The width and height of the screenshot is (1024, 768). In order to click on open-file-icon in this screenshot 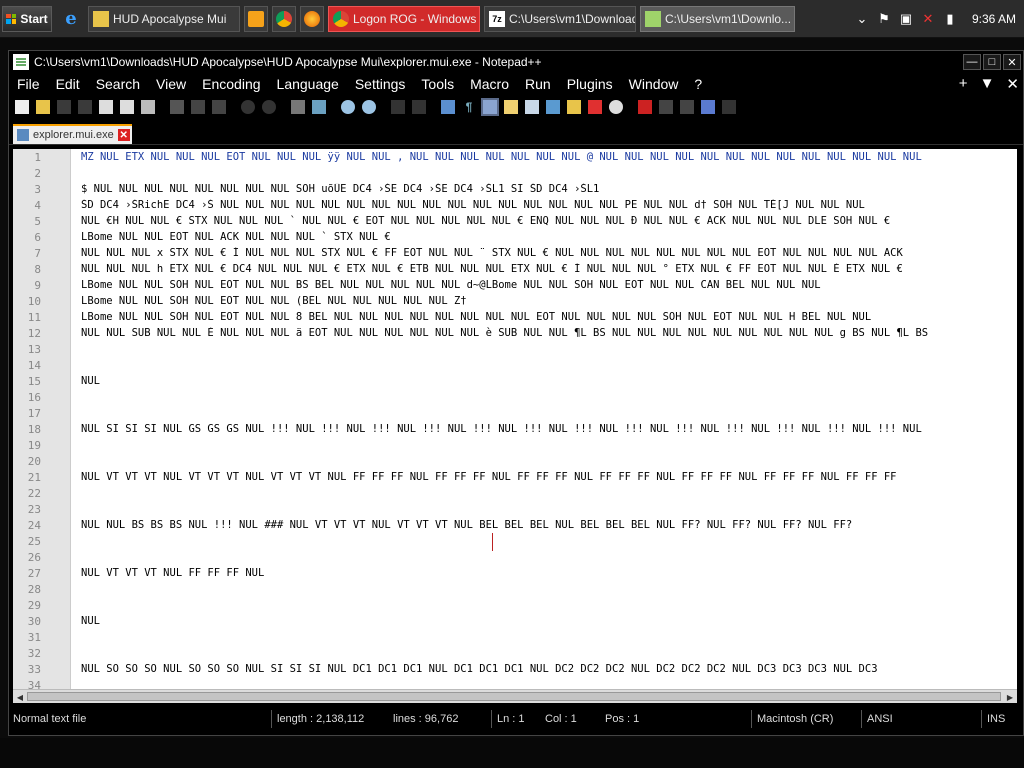, I will do `click(43, 107)`.